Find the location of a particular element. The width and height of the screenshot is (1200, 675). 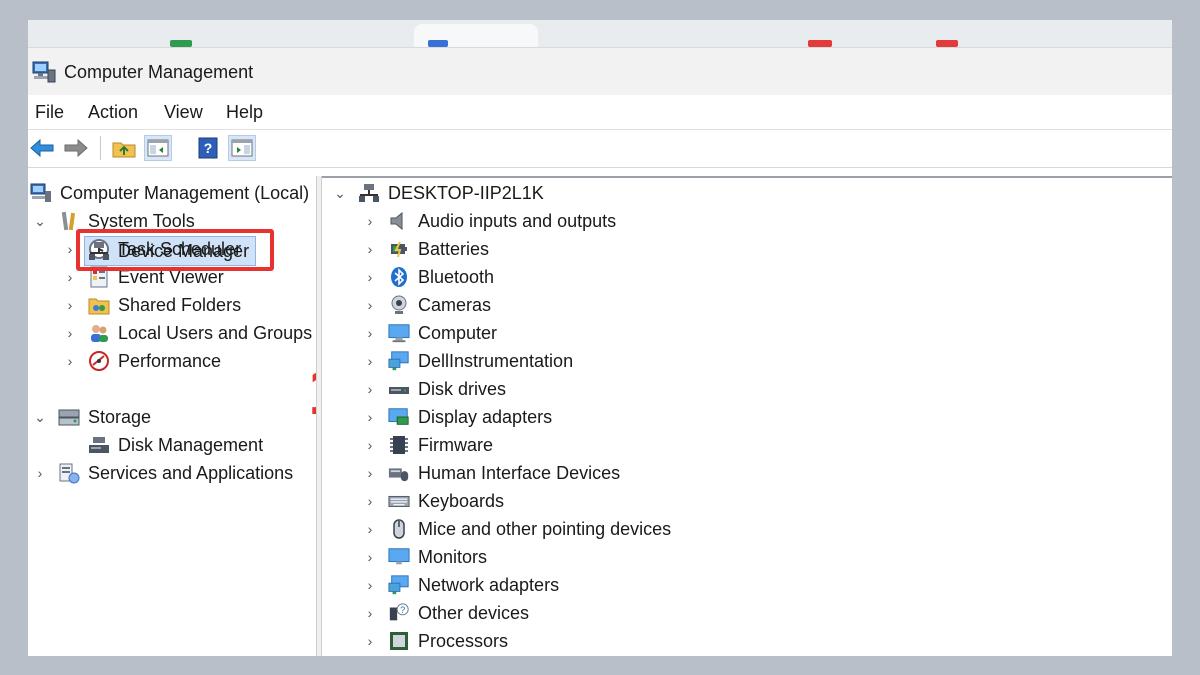

device-category-display-adapters: › Display adapters is located at coordinates (457, 417).